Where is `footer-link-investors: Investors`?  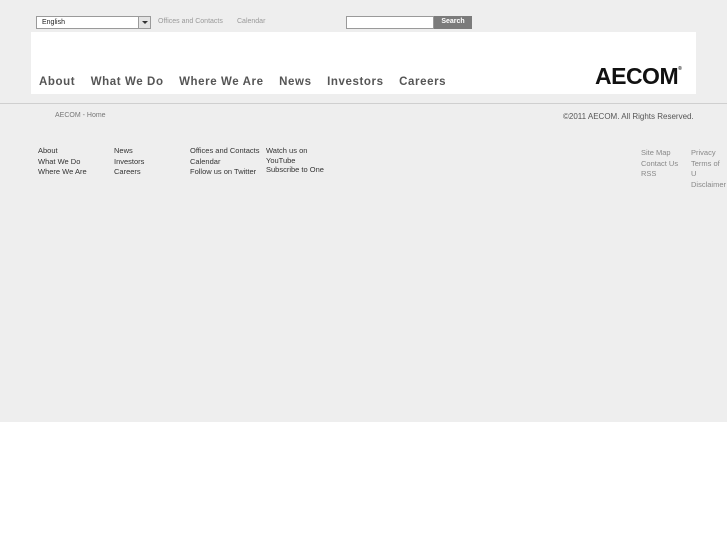
footer-link-investors: Investors is located at coordinates (129, 162).